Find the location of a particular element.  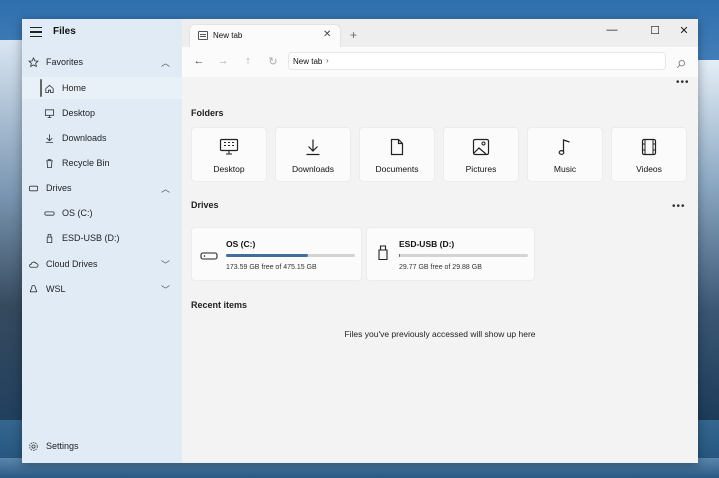

close-tab-icon: ✕ is located at coordinates (327, 34).